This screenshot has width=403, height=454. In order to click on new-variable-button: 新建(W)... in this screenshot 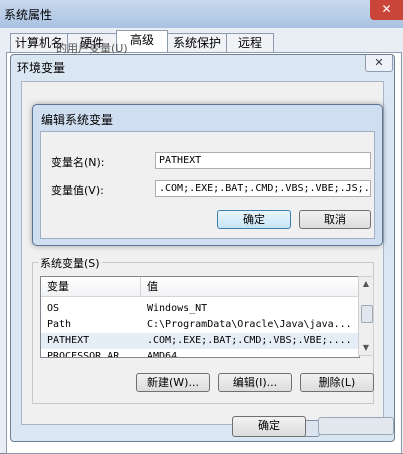, I will do `click(173, 382)`.